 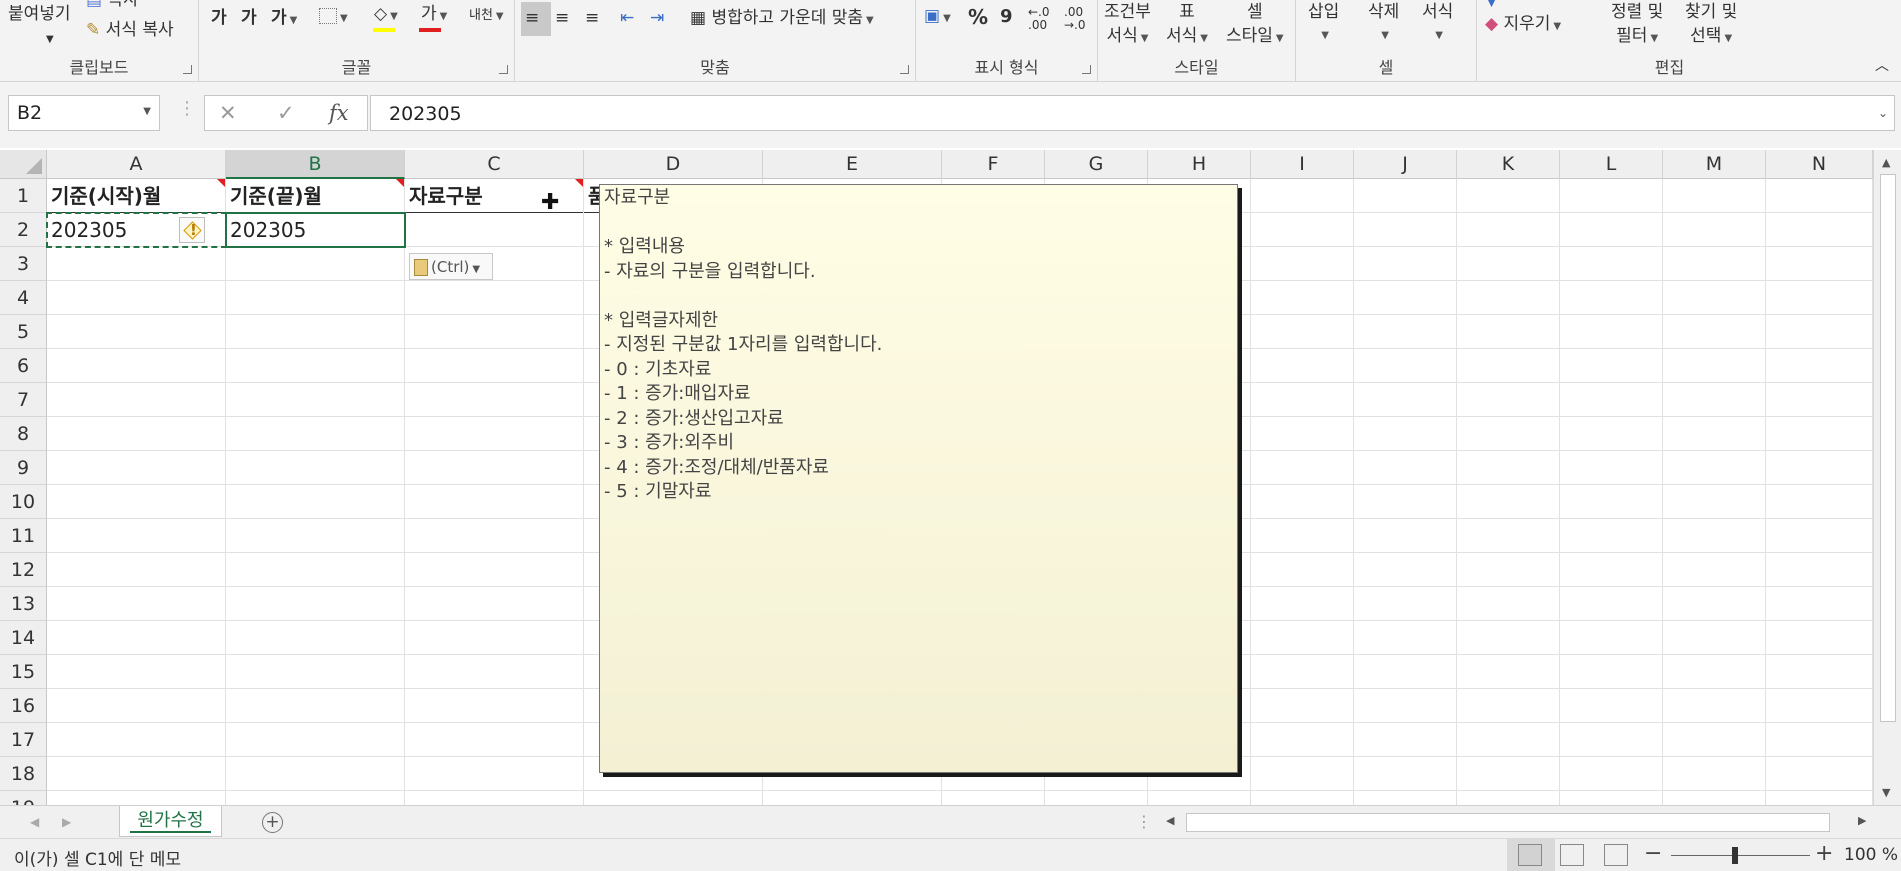 What do you see at coordinates (315, 196) in the screenshot?
I see `cell-b1: 기준(끝)월` at bounding box center [315, 196].